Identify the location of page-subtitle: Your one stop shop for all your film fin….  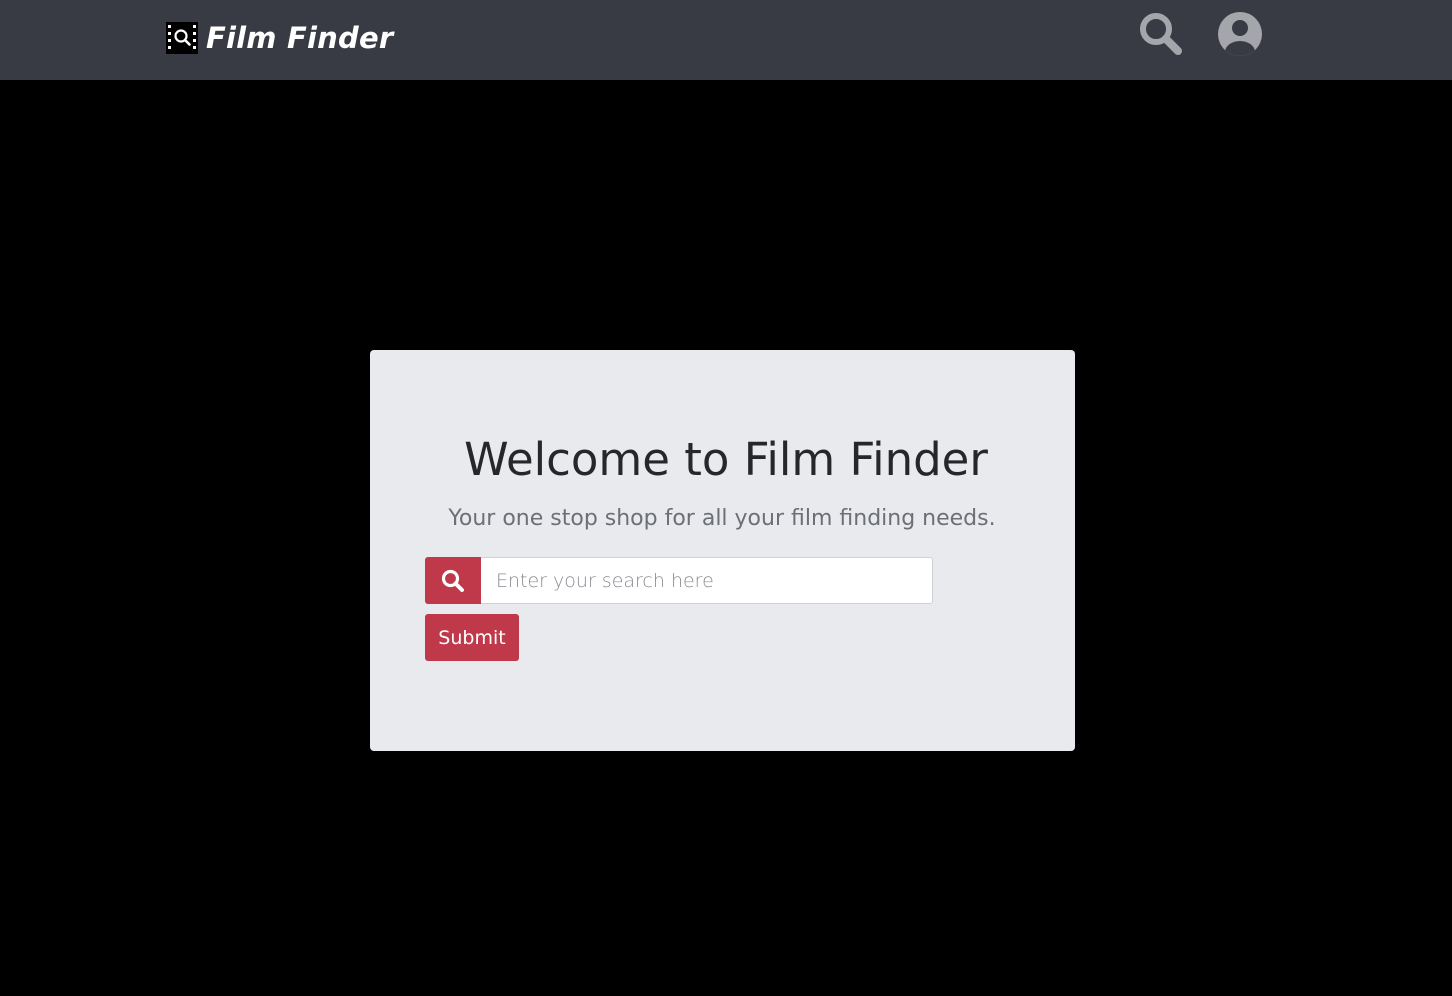
(722, 518).